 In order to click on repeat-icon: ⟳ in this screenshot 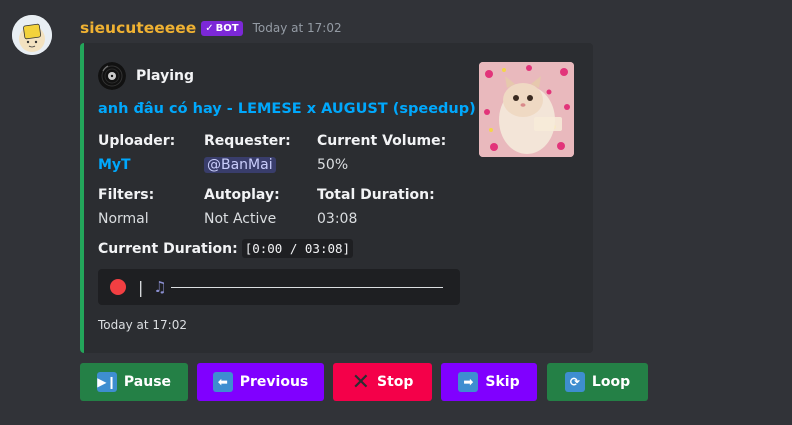, I will do `click(574, 382)`.